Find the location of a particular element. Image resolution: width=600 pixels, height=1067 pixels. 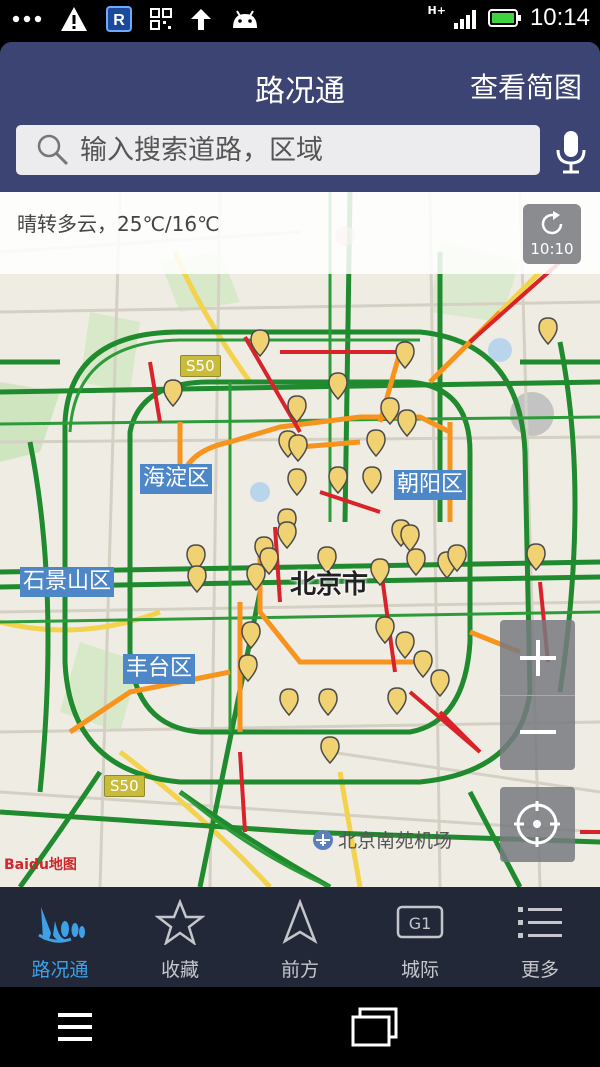

header: 路况通 查看简图 is located at coordinates (300, 117).